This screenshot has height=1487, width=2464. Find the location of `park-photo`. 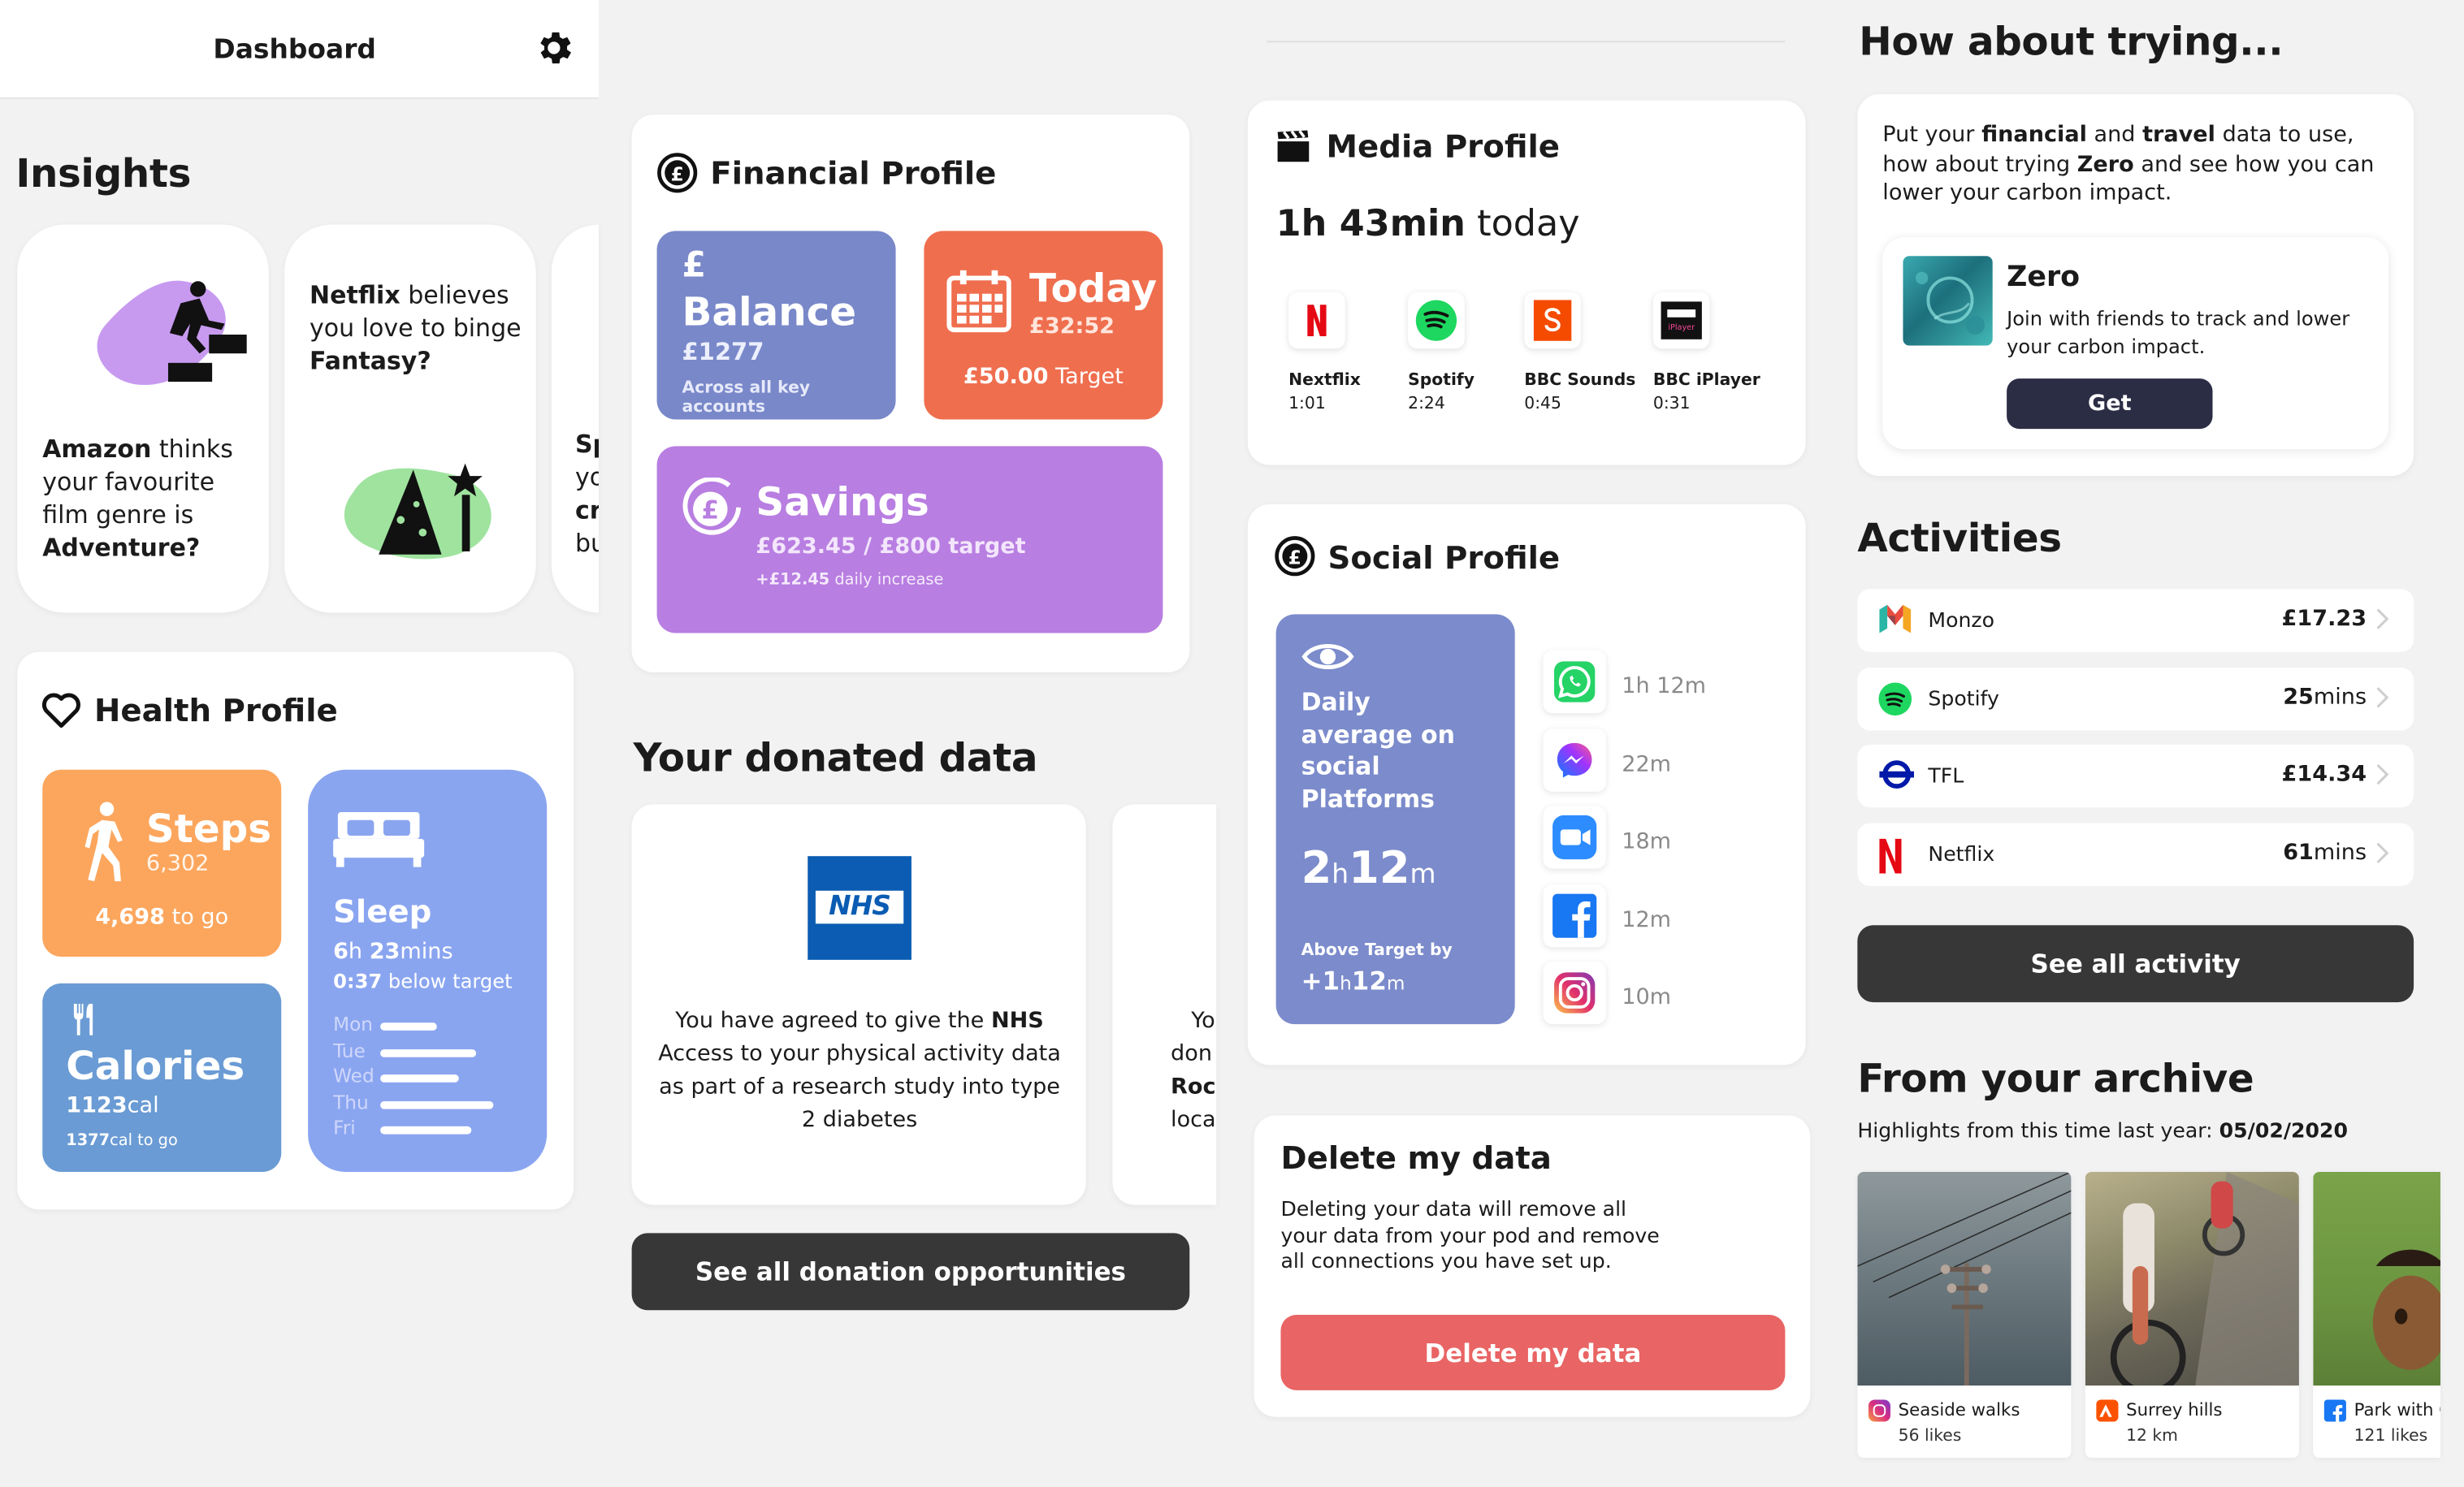

park-photo is located at coordinates (2376, 1278).